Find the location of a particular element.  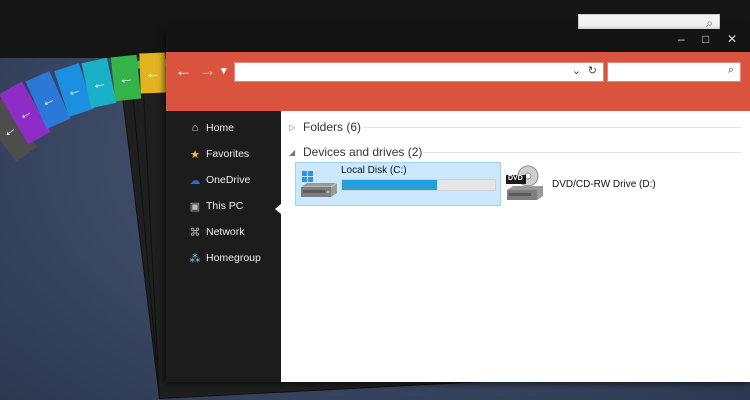

group-header-folders: ▷ Folders (6) is located at coordinates (325, 127).